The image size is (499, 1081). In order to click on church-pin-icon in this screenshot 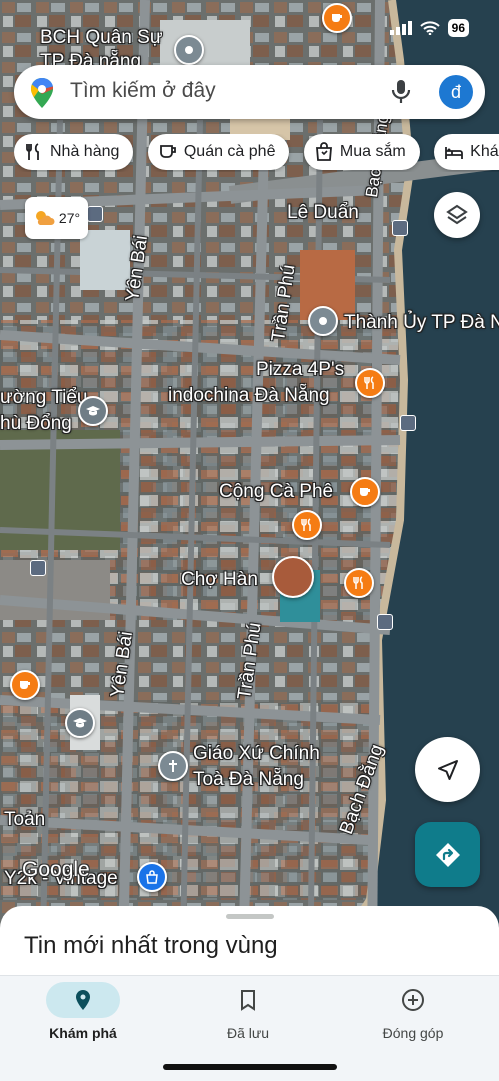, I will do `click(173, 766)`.